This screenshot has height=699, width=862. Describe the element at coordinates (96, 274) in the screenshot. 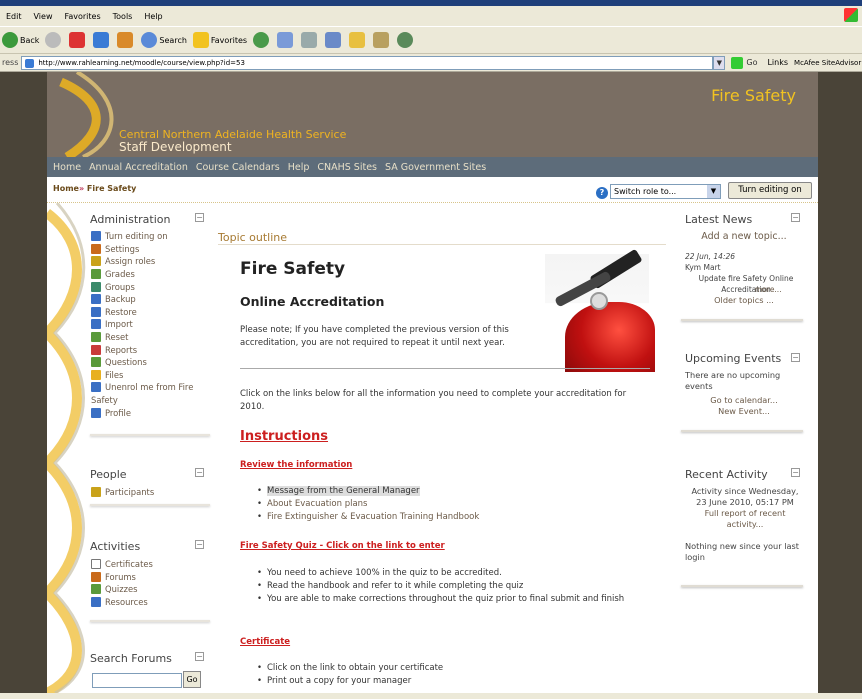

I see `grades-icon` at that location.